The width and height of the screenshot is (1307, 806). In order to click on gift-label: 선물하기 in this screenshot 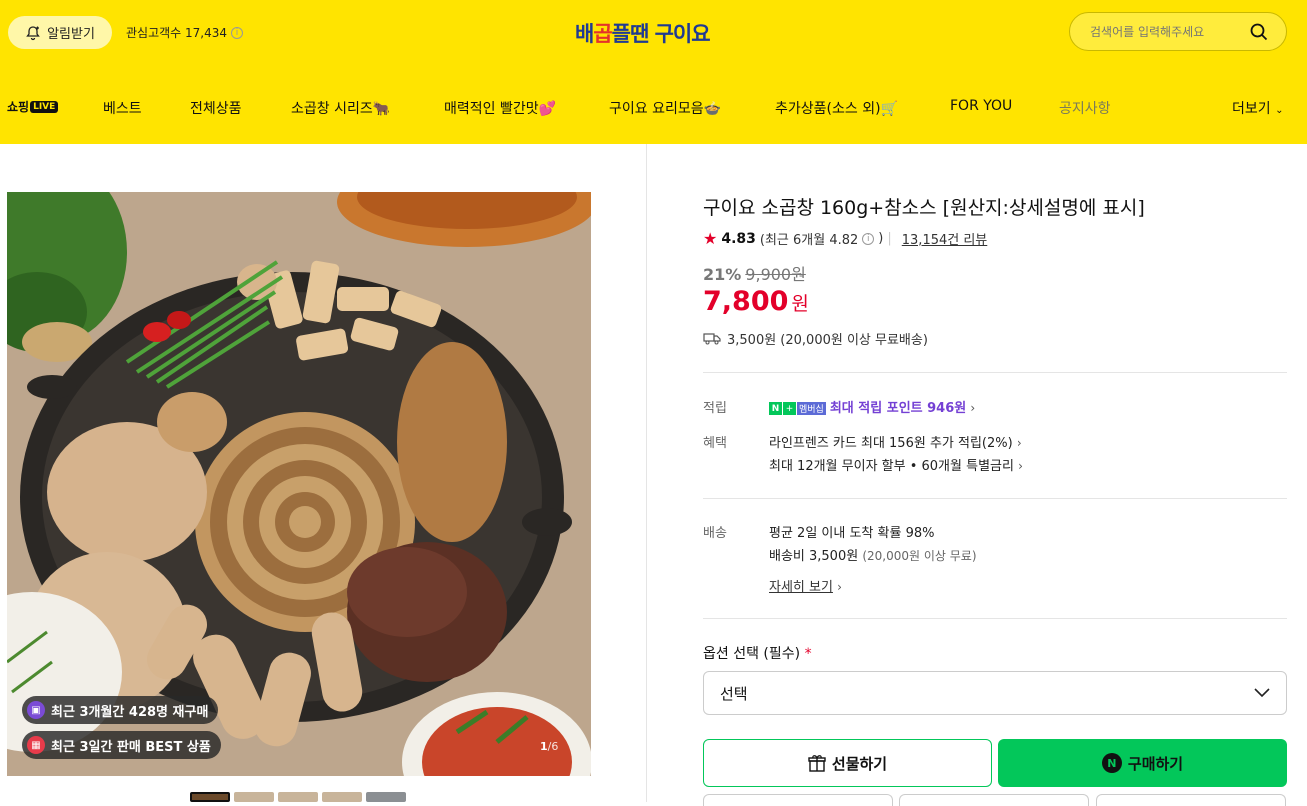, I will do `click(859, 763)`.